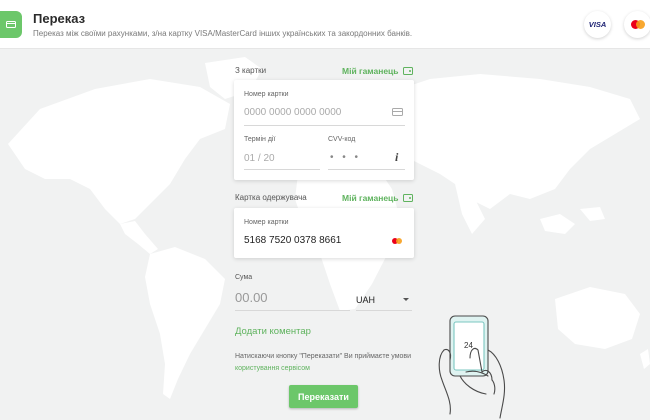 This screenshot has height=420, width=650. I want to click on to-card-number-label: Номер картки, so click(266, 222).